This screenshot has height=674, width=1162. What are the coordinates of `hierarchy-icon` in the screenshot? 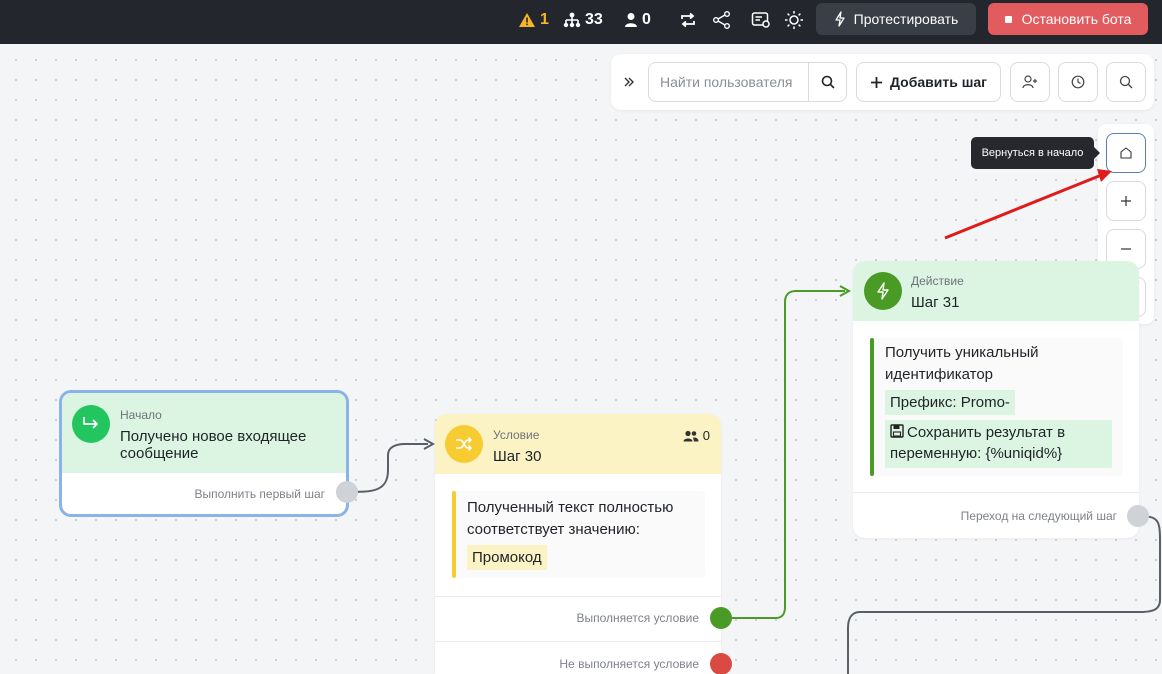 It's located at (572, 20).